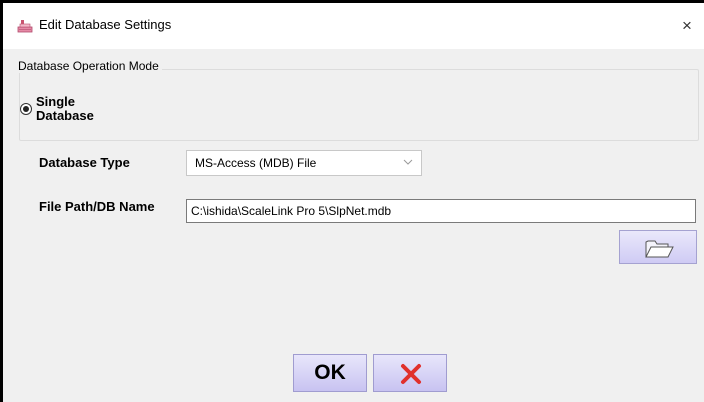  I want to click on database-type-select: MS-Access (MDB) File, so click(304, 163).